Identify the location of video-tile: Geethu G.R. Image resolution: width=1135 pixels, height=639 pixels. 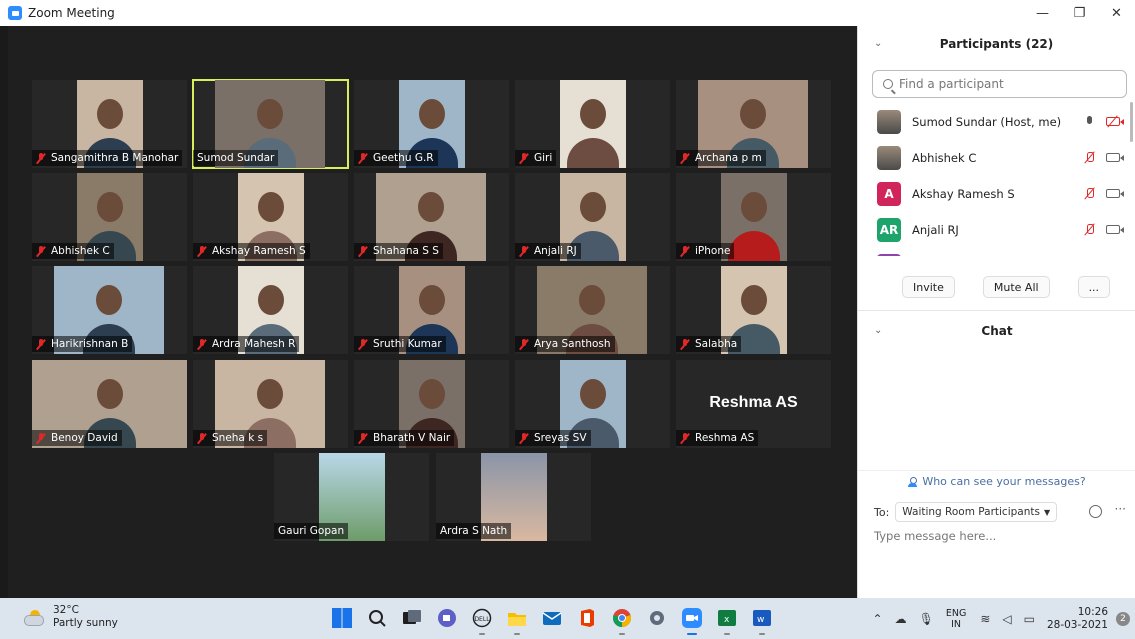
(431, 124).